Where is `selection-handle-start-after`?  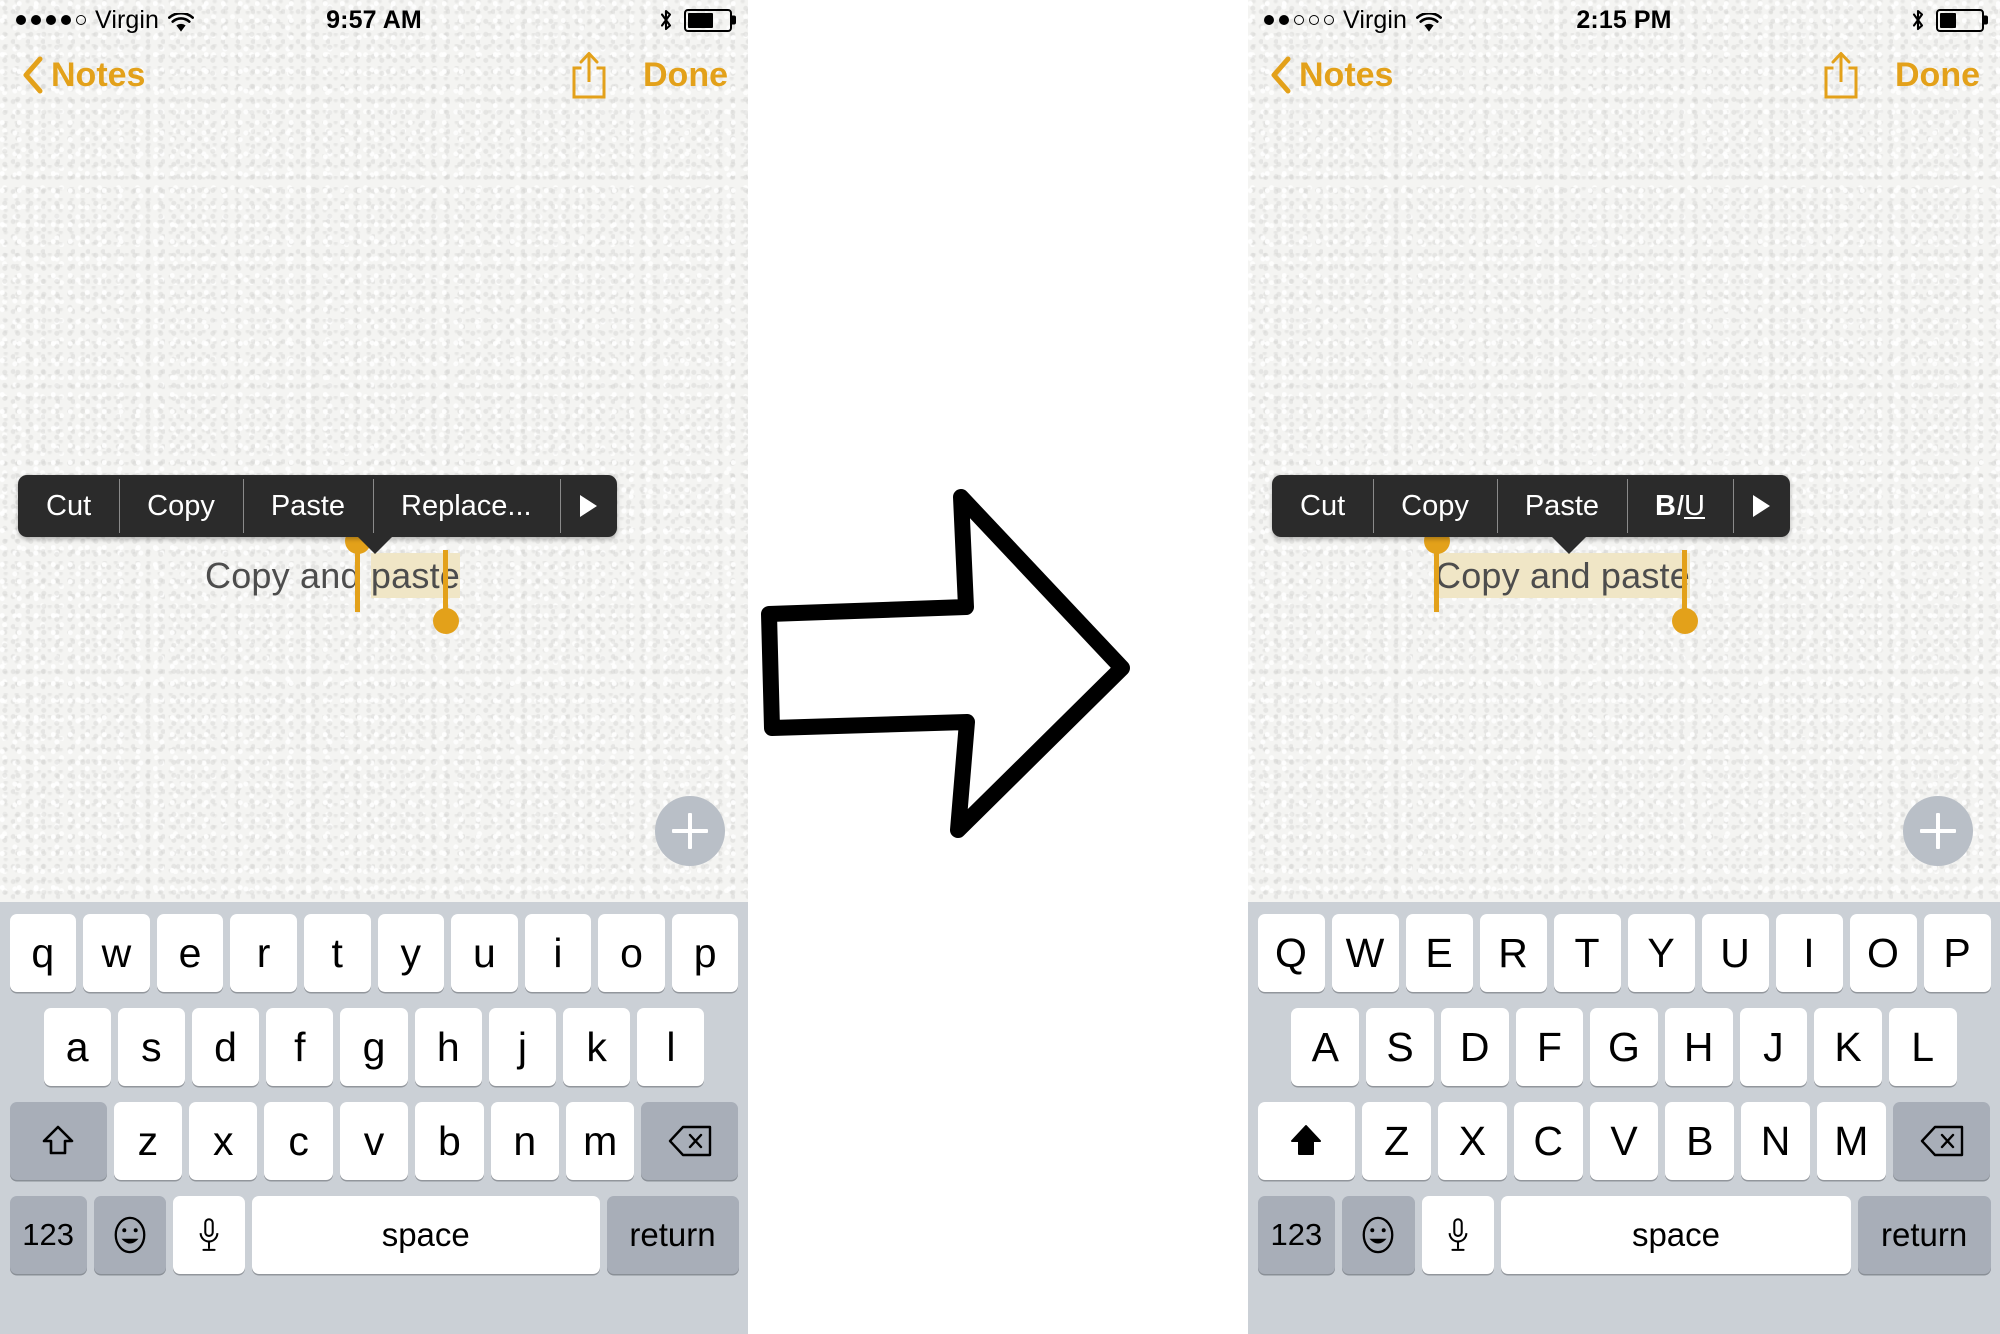 selection-handle-start-after is located at coordinates (1436, 570).